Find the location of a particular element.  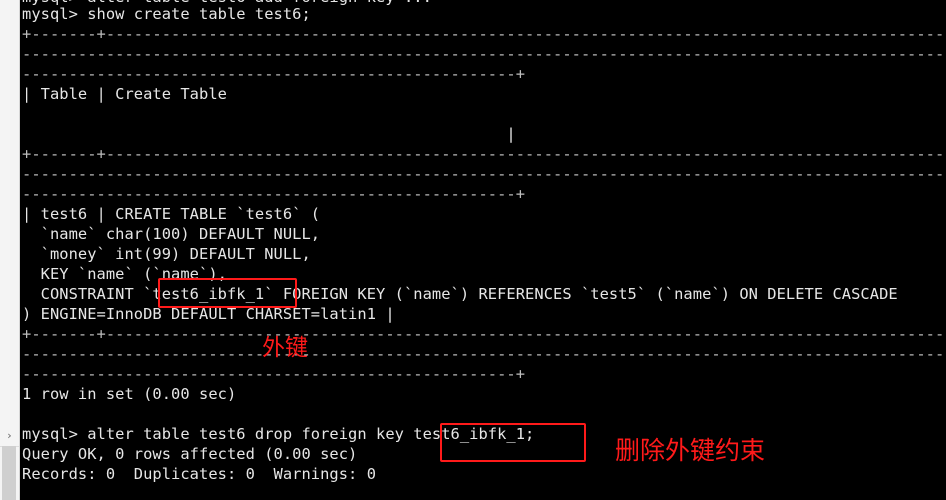

query-records: Records: 0 Duplicates: 0 Warnings: 0 is located at coordinates (199, 474).